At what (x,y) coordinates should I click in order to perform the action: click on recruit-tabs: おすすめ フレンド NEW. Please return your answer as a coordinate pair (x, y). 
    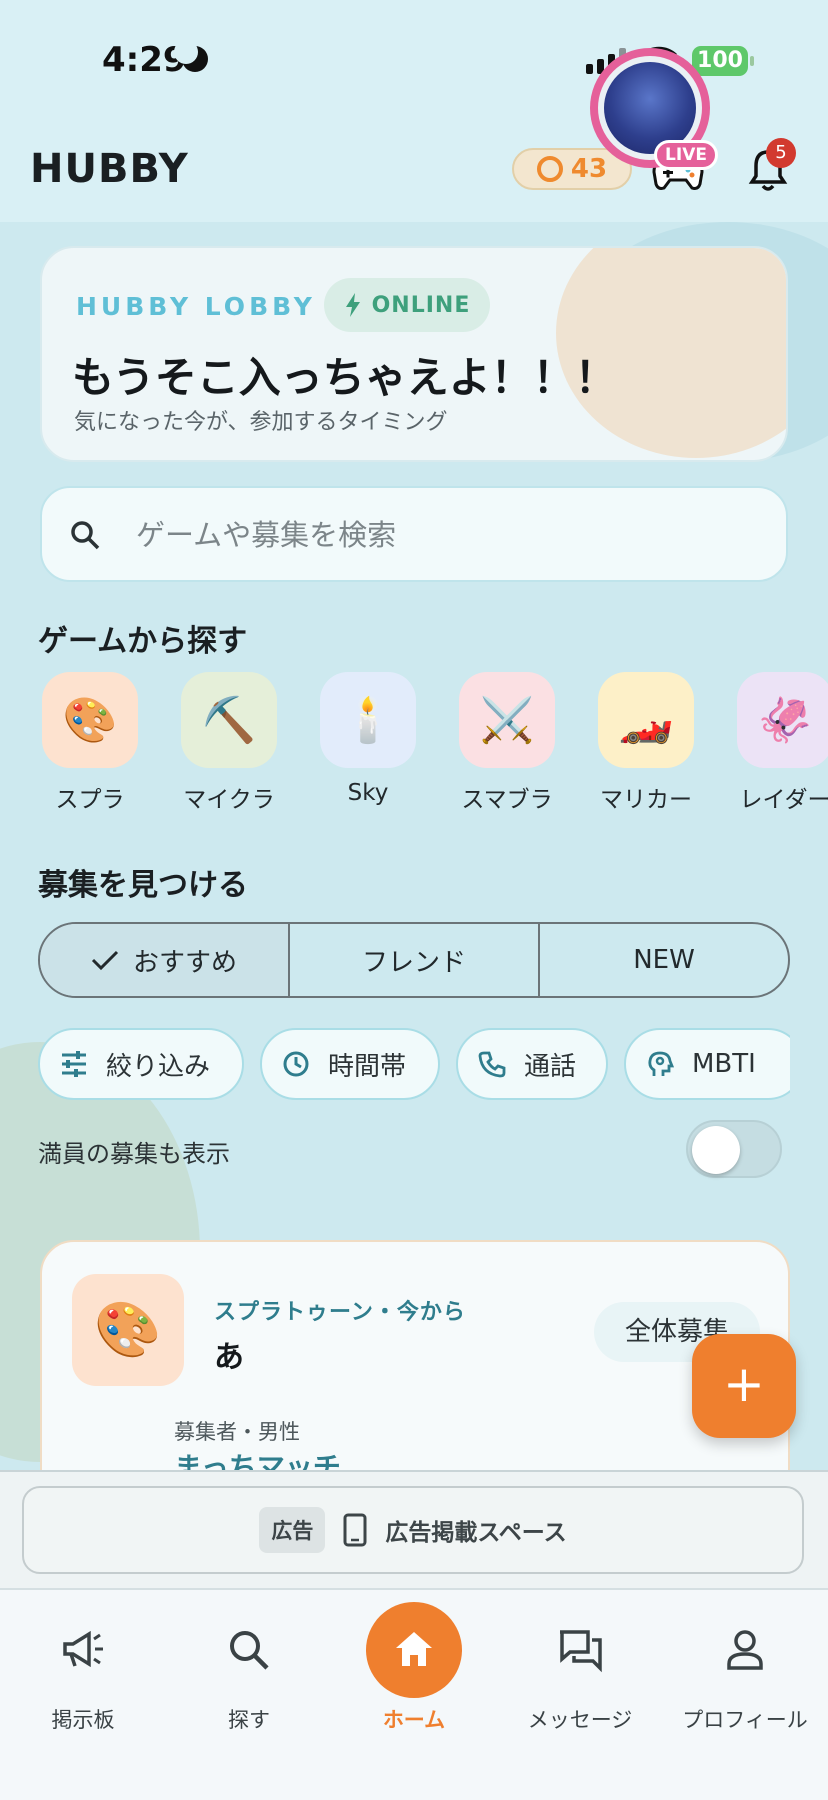
    Looking at the image, I should click on (414, 960).